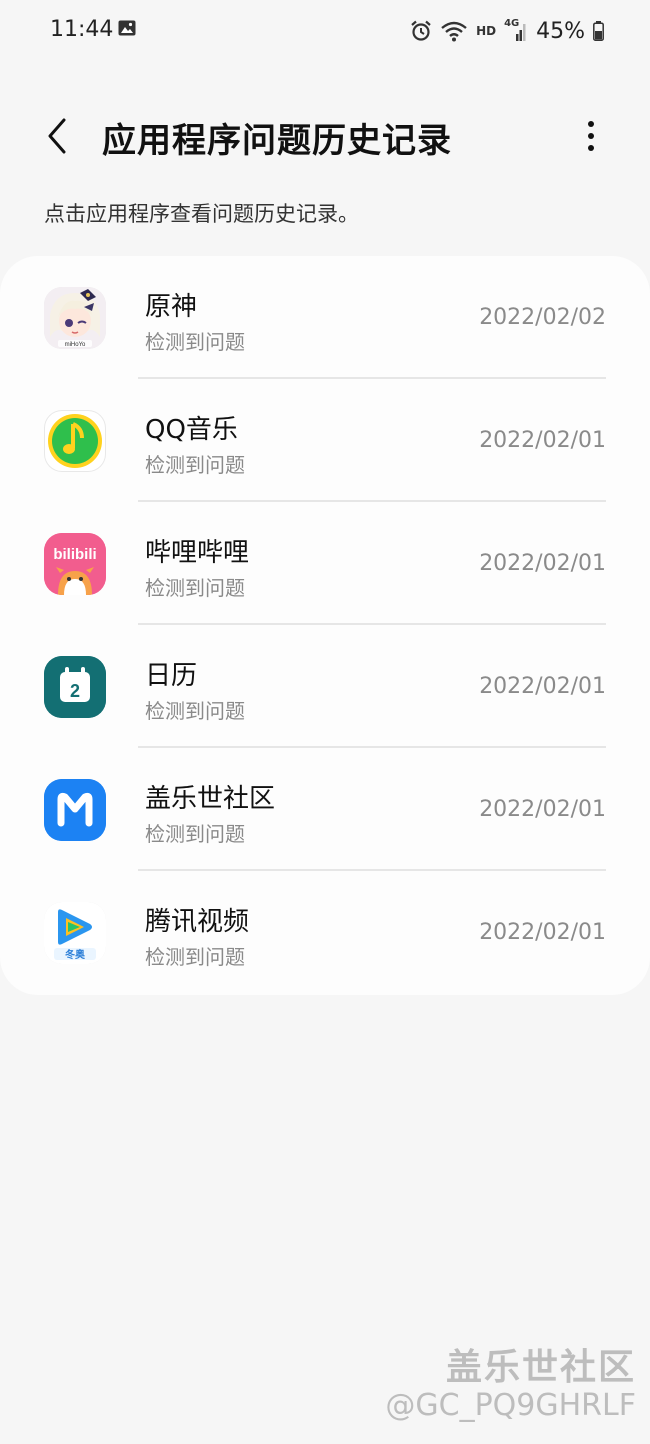 The width and height of the screenshot is (650, 1444). I want to click on app-name: 腾讯视频, so click(197, 922).